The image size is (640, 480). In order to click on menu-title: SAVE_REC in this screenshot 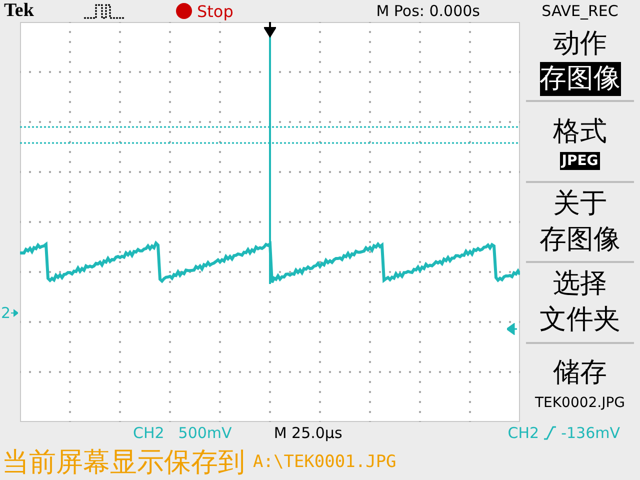, I will do `click(580, 11)`.